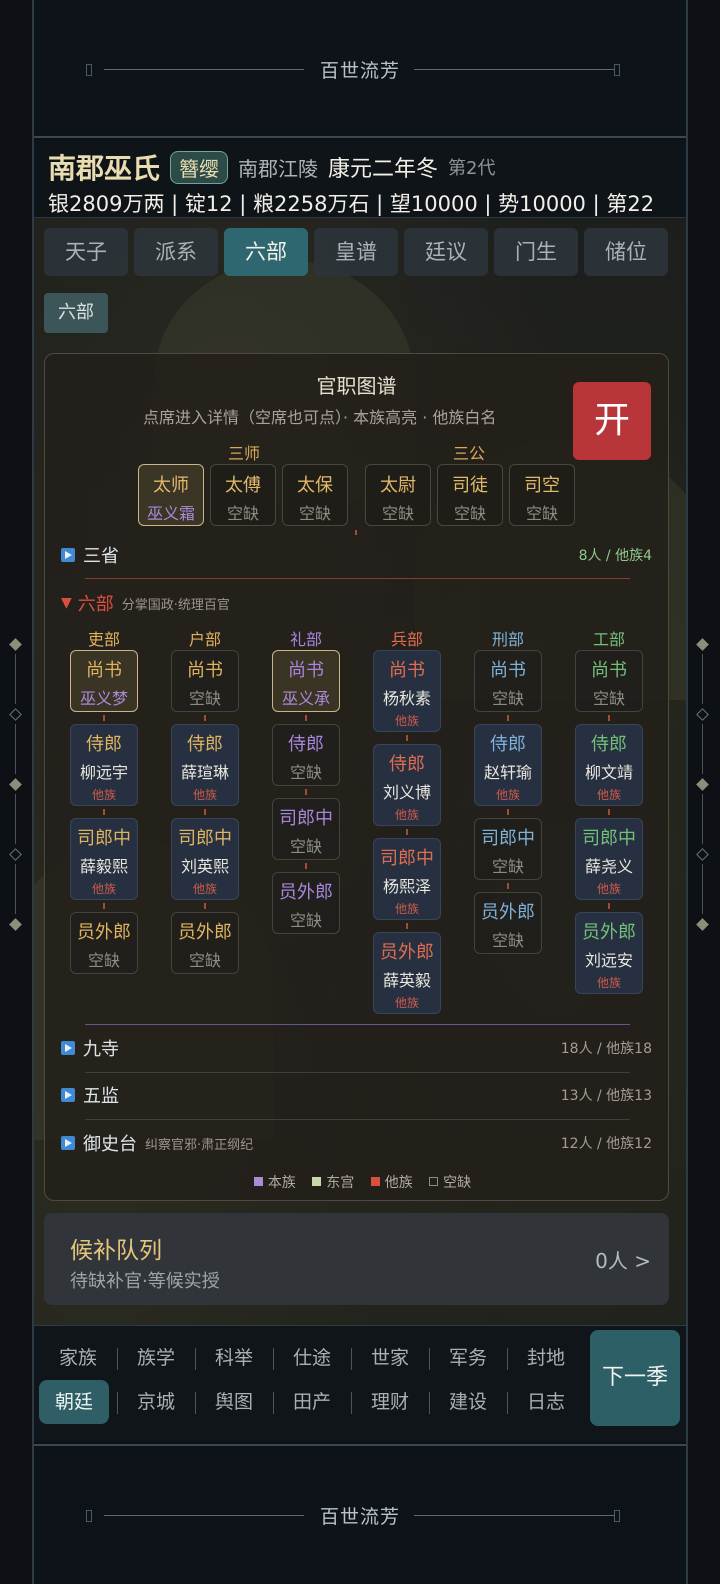 This screenshot has width=720, height=1584. Describe the element at coordinates (446, 252) in the screenshot. I see `tab-tingyi: 廷议` at that location.